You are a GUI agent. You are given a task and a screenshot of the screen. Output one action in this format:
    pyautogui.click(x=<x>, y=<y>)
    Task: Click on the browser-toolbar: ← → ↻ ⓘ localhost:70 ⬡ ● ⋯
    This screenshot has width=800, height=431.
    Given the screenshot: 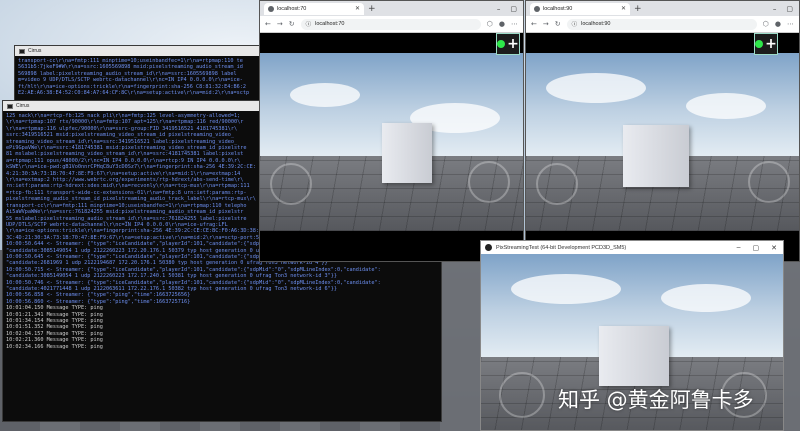 What is the action you would take?
    pyautogui.click(x=391, y=24)
    